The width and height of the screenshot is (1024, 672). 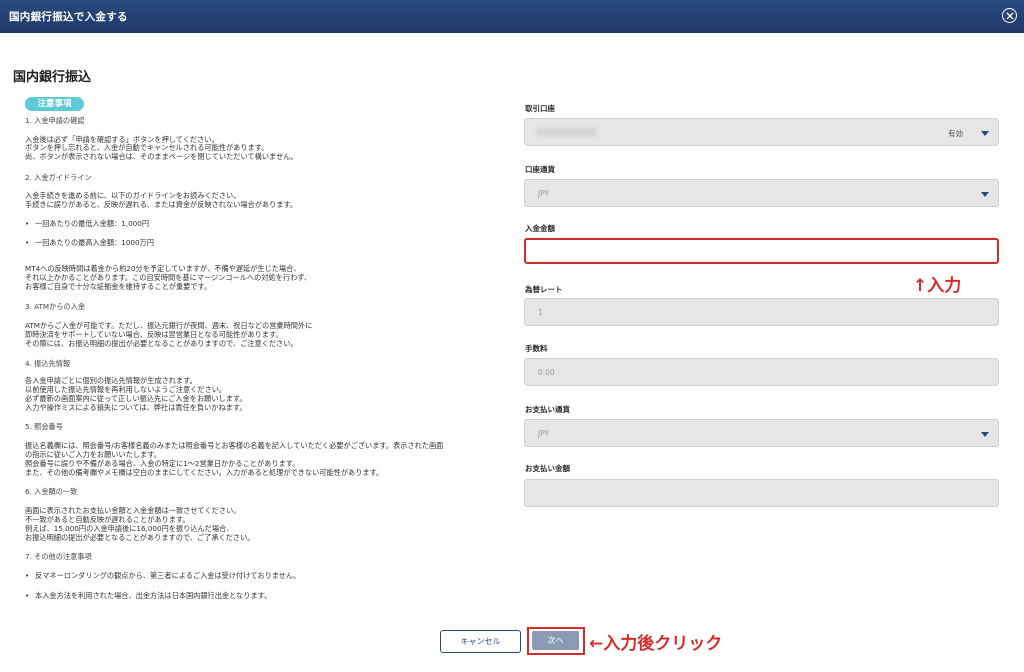 I want to click on notice-badge: 注意事項, so click(x=54, y=104).